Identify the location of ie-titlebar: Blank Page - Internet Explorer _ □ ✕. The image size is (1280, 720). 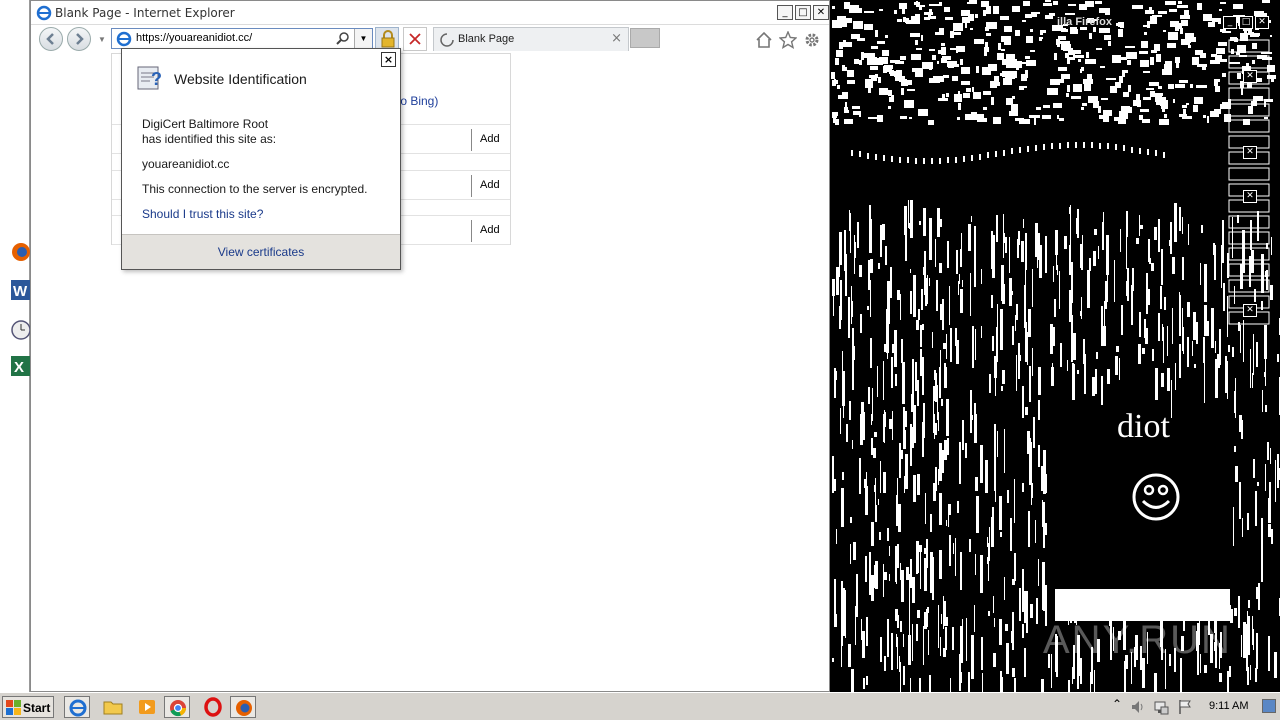
(430, 13).